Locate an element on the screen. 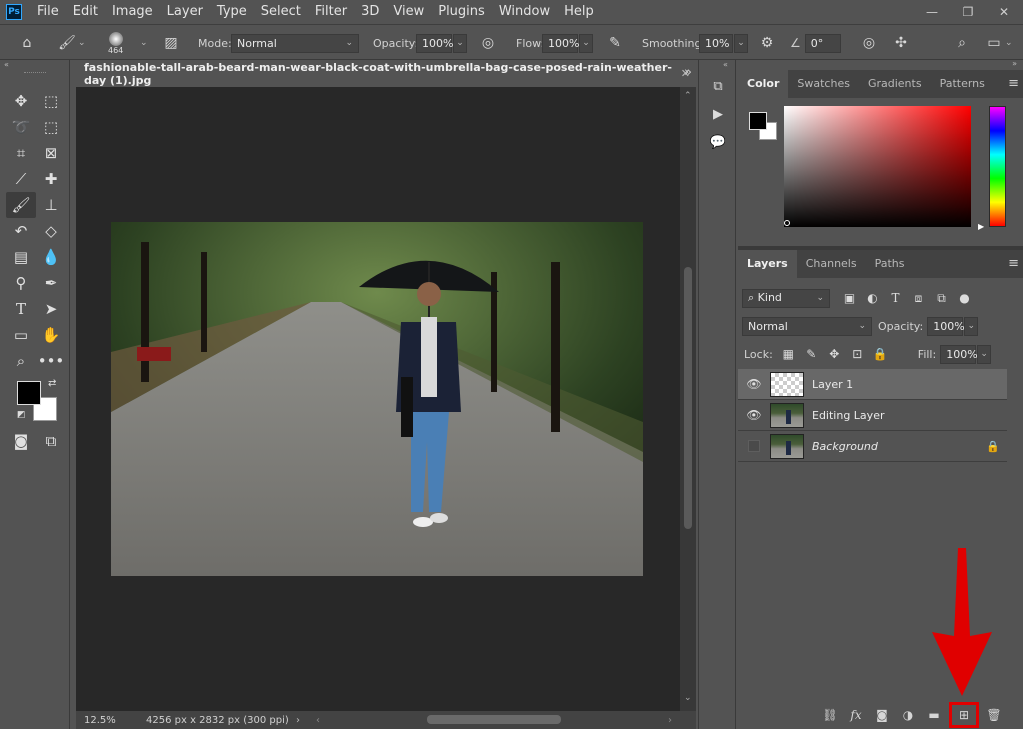  type-icon: T is located at coordinates (21, 309).